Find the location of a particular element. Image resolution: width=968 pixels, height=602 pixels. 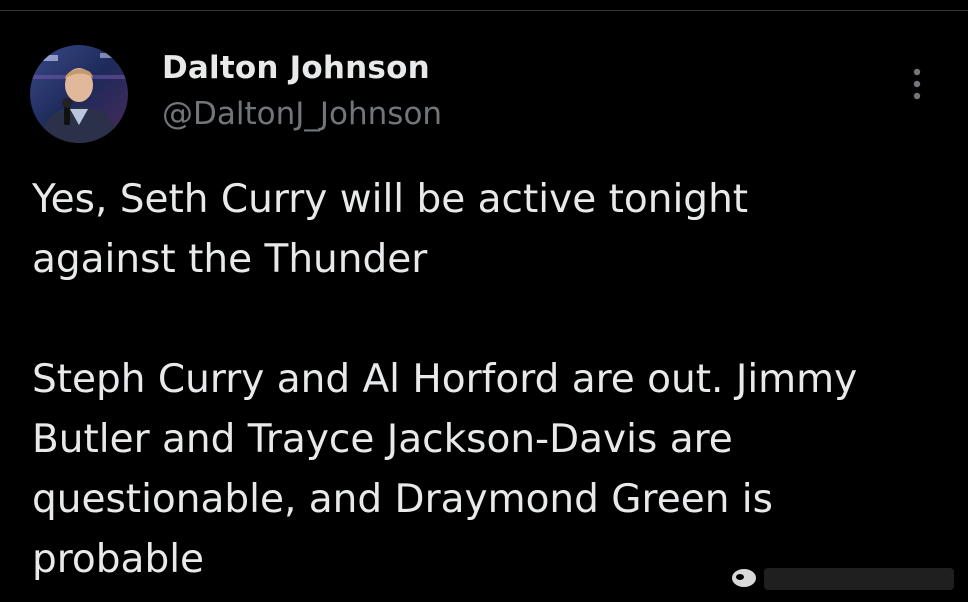

top-divider is located at coordinates (484, 10).